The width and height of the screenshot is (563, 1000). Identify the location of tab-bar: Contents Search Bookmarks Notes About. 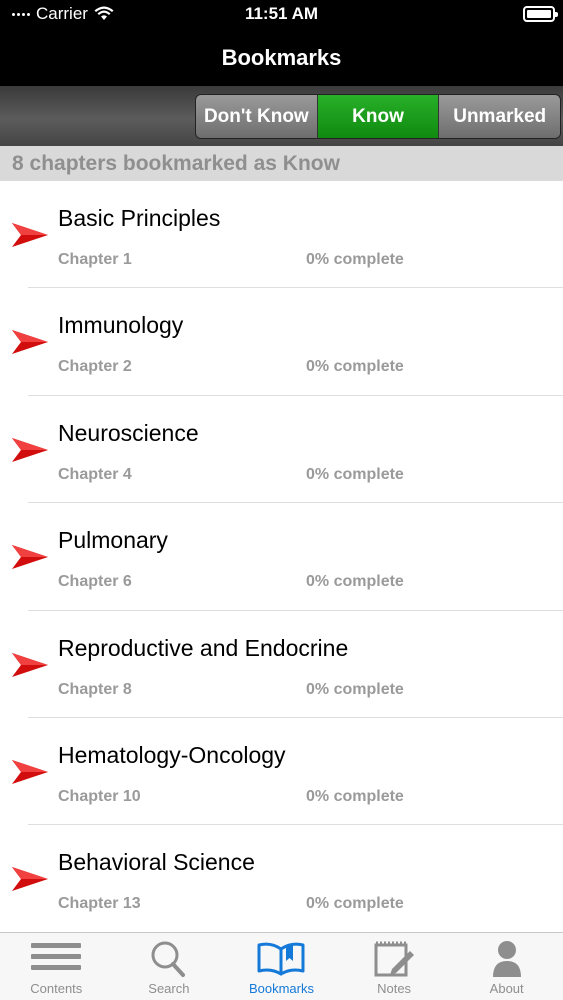
(281, 966).